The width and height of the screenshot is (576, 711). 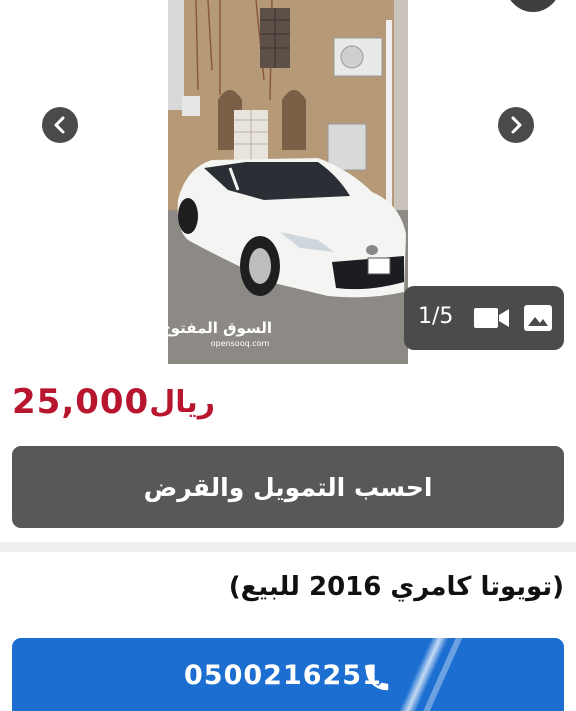 What do you see at coordinates (377, 679) in the screenshot?
I see `phone-icon` at bounding box center [377, 679].